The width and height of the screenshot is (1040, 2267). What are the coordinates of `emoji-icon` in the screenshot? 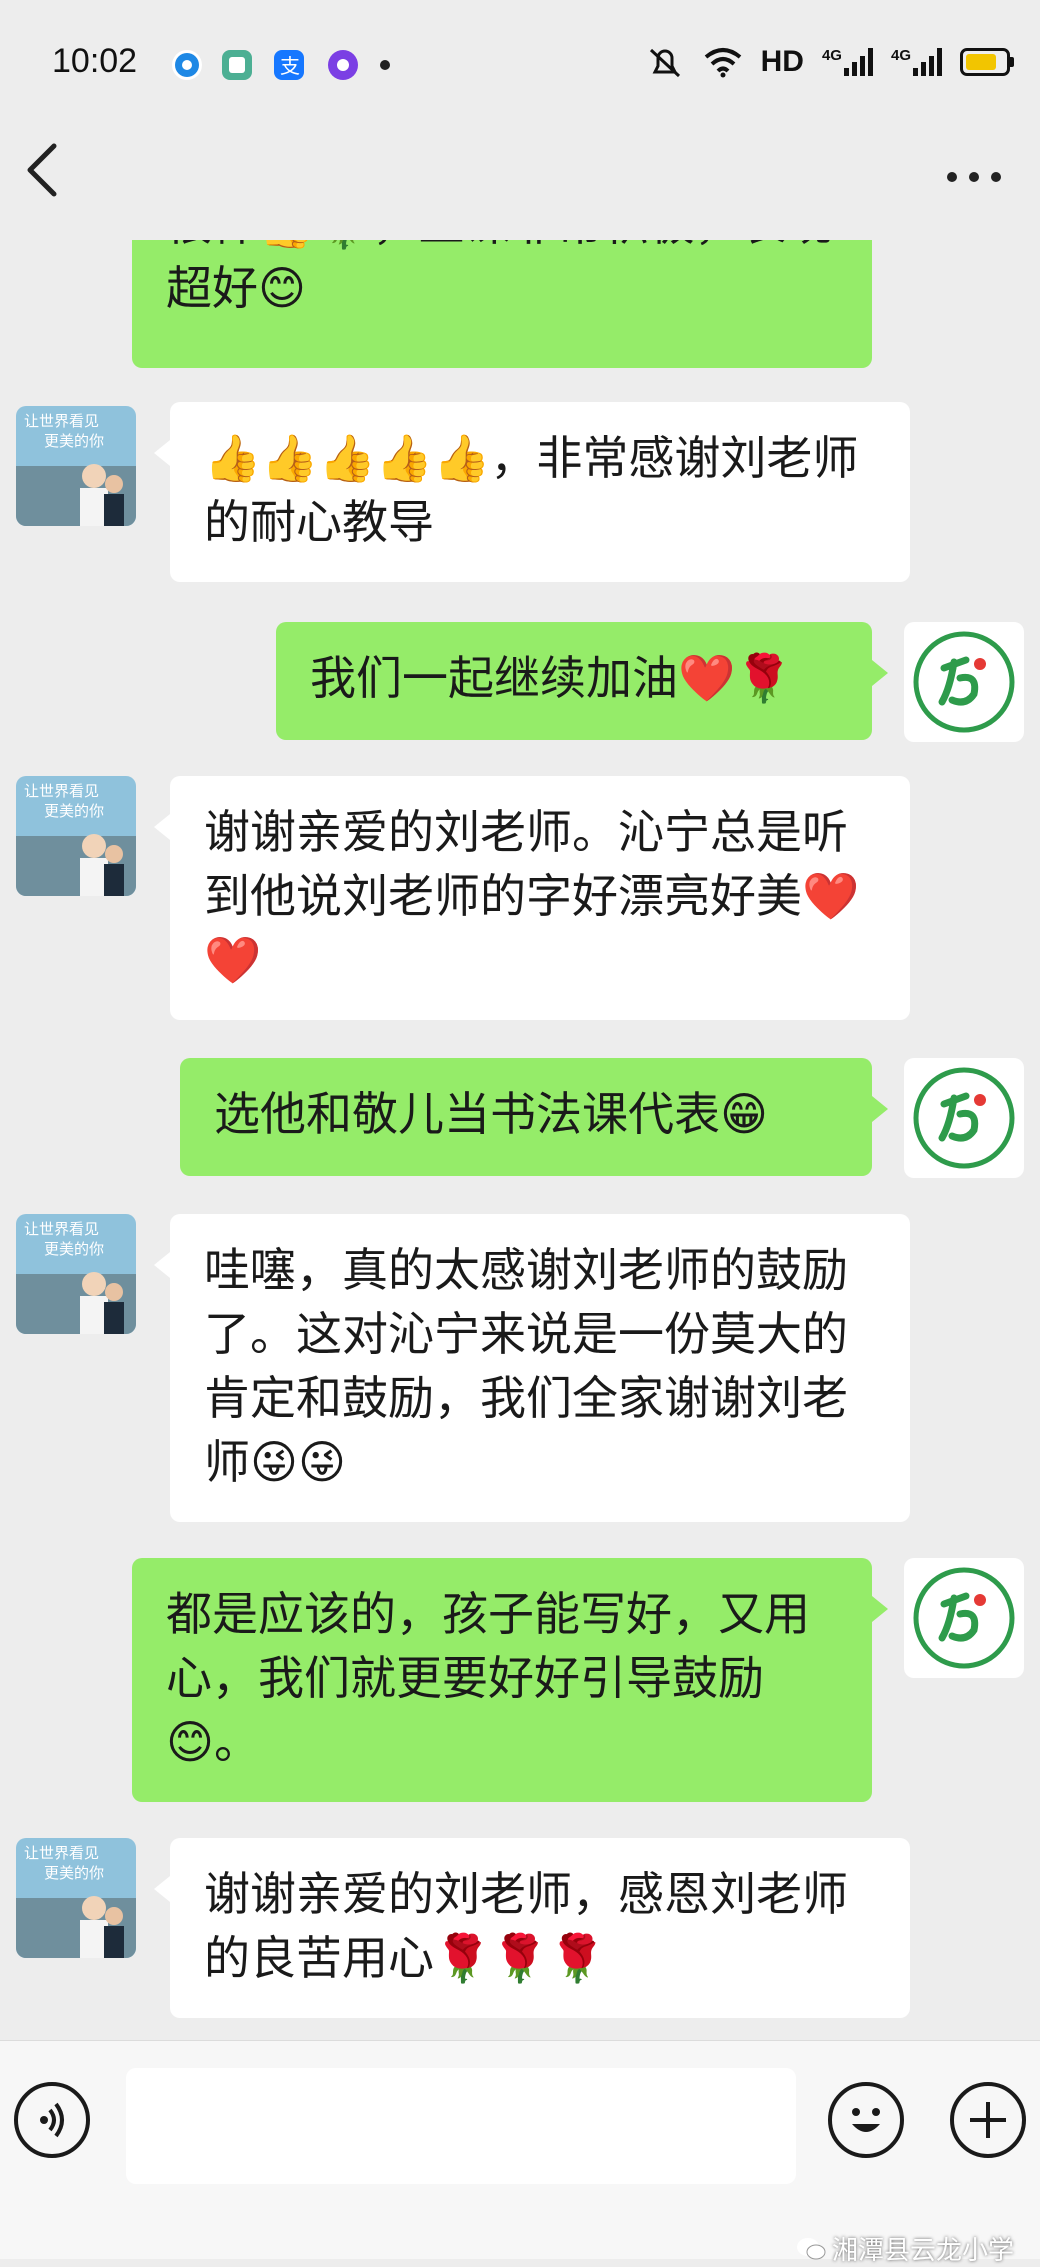 It's located at (866, 2120).